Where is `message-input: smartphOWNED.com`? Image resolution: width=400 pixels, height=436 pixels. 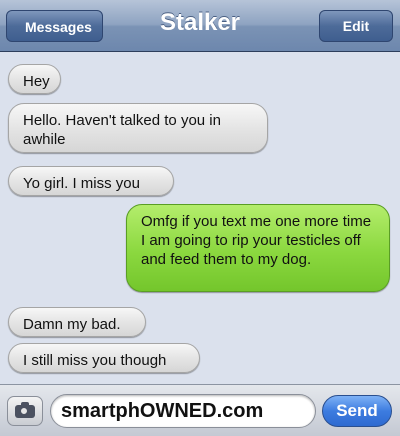
message-input: smartphOWNED.com is located at coordinates (183, 411).